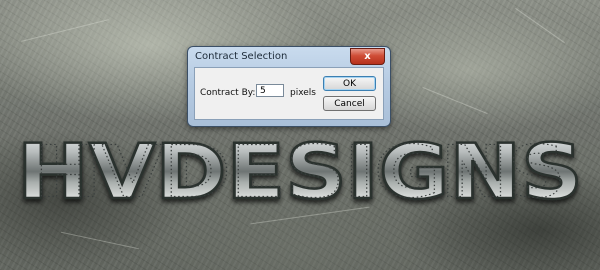 This screenshot has width=600, height=270. What do you see at coordinates (349, 83) in the screenshot?
I see `ok-button: OK` at bounding box center [349, 83].